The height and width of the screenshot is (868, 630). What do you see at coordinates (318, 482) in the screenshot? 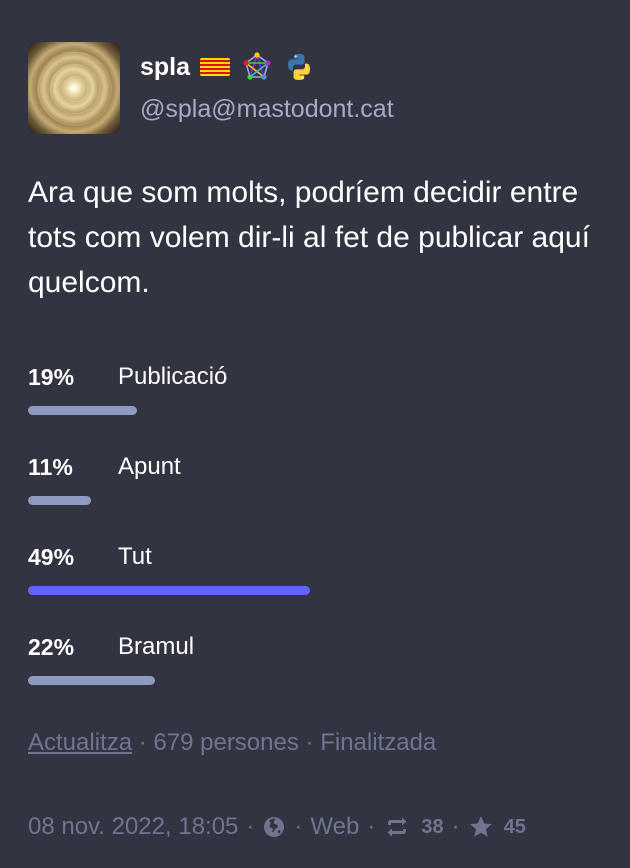
I see `poll-option: 11% Apunt` at bounding box center [318, 482].